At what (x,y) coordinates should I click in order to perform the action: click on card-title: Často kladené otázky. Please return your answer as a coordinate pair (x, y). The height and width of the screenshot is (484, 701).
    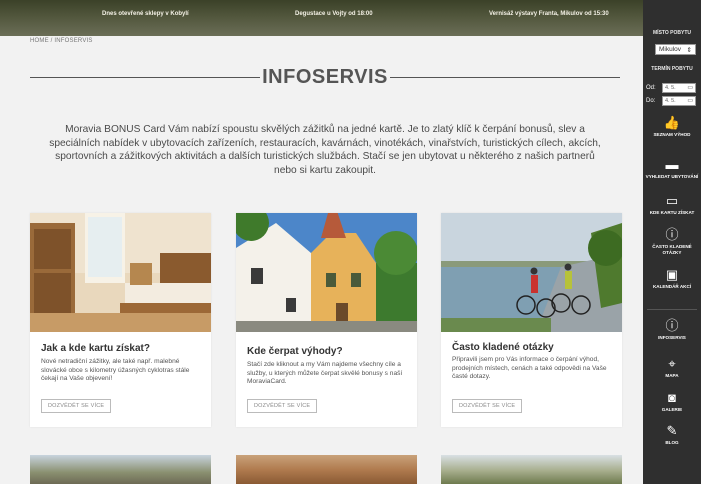
    Looking at the image, I should click on (503, 347).